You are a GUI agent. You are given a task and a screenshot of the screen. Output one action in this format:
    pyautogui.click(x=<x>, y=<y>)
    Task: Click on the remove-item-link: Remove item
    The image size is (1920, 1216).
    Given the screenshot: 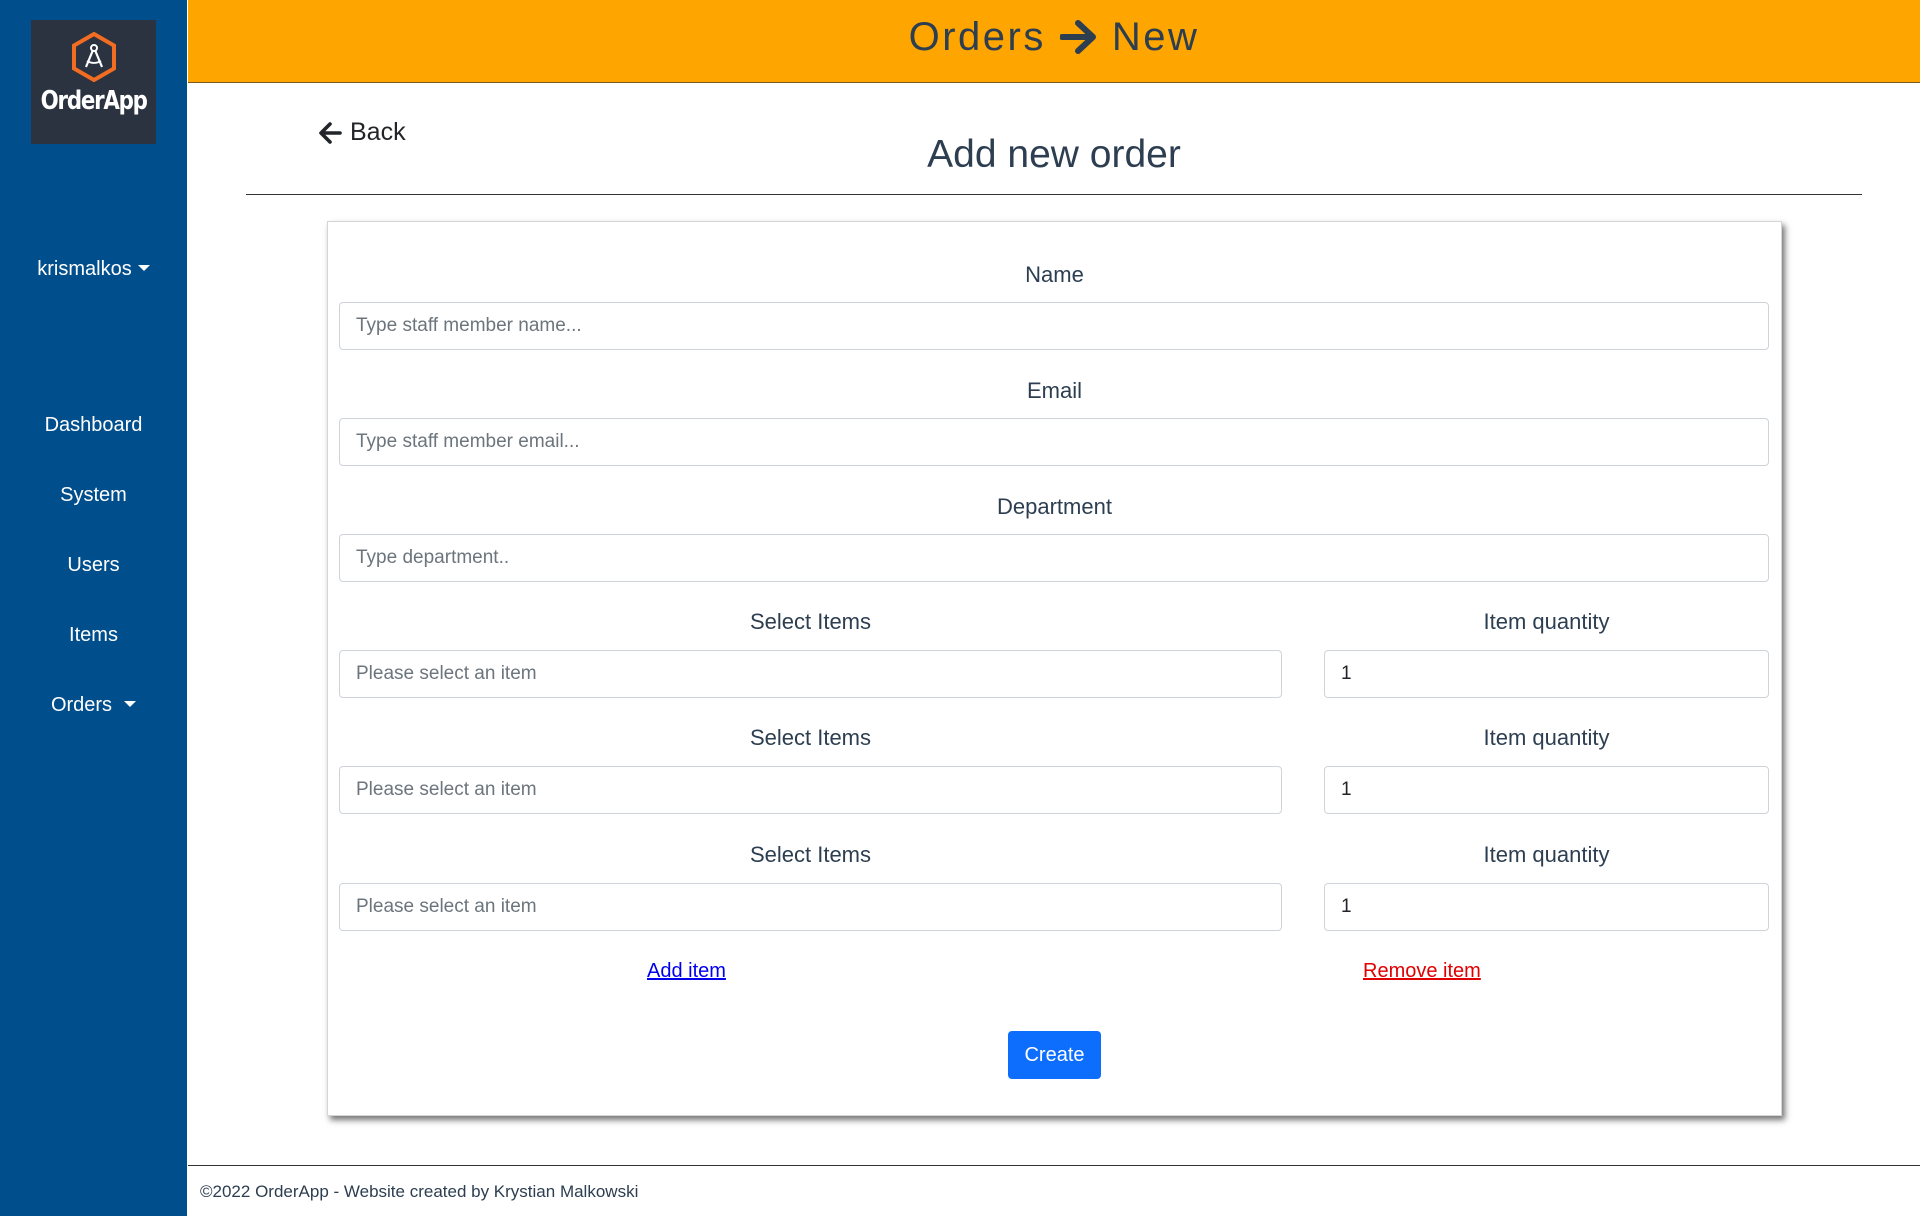 What is the action you would take?
    pyautogui.click(x=1422, y=971)
    